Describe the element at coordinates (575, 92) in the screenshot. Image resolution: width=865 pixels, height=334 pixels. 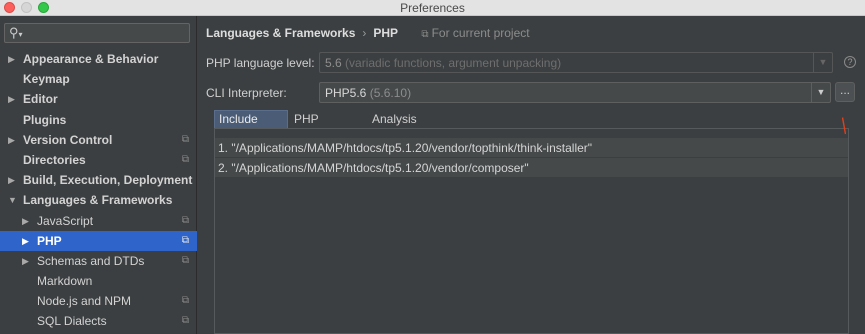
I see `cli-interpreter-select: PHP5.6 (5.6.10) ▼` at that location.